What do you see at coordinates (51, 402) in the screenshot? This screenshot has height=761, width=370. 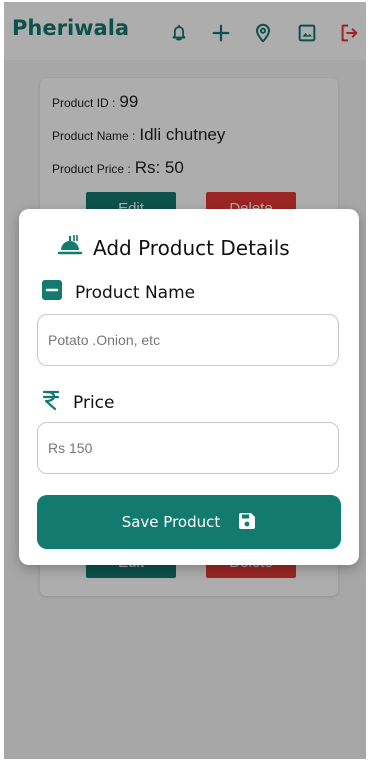 I see `rupee-icon` at bounding box center [51, 402].